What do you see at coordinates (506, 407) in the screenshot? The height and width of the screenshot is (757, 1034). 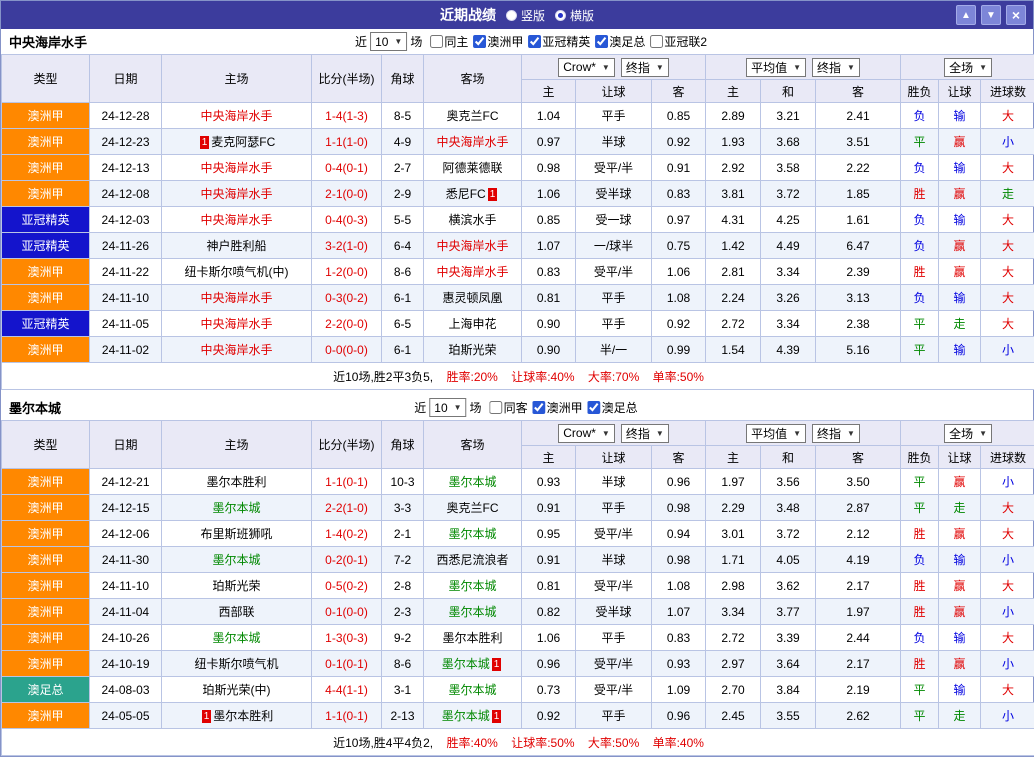 I see `filter-checkbox: 同客` at bounding box center [506, 407].